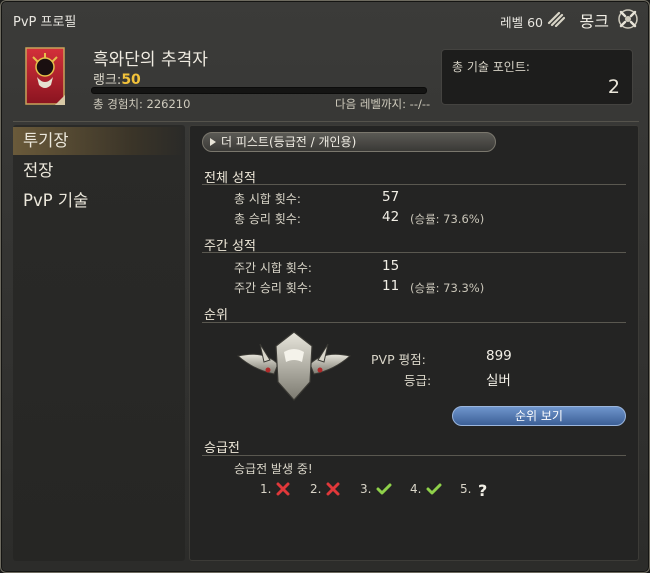 This screenshot has height=573, width=650. What do you see at coordinates (594, 21) in the screenshot?
I see `job-name: 몽크` at bounding box center [594, 21].